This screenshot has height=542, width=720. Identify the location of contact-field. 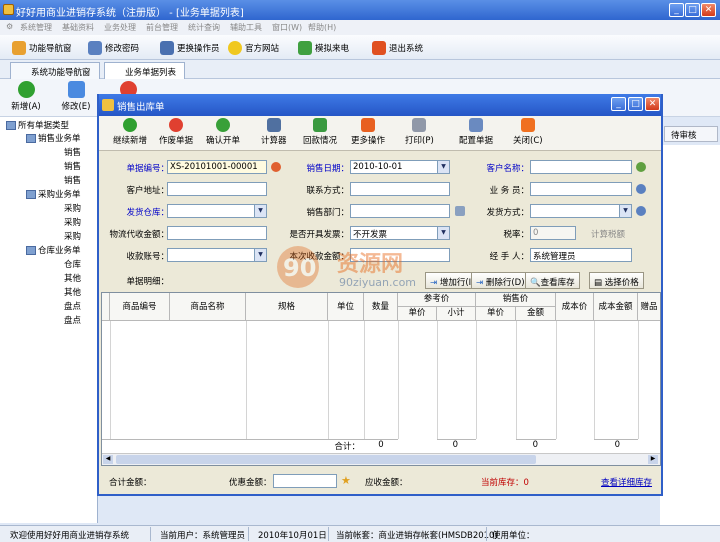
(400, 189).